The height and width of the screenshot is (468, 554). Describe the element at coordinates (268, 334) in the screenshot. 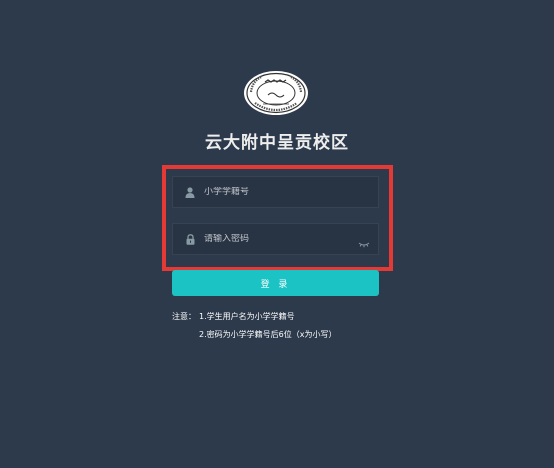

I see `note-line-2: 2.密码为小学学籍号后6位（x为小写）` at that location.